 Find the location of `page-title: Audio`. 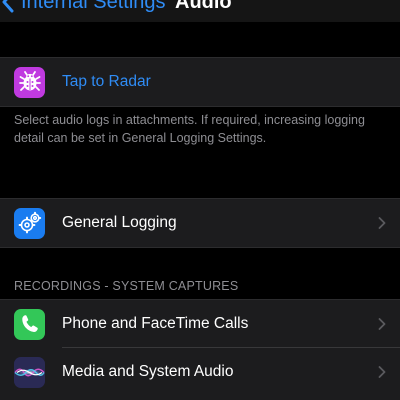

page-title: Audio is located at coordinates (203, 6).